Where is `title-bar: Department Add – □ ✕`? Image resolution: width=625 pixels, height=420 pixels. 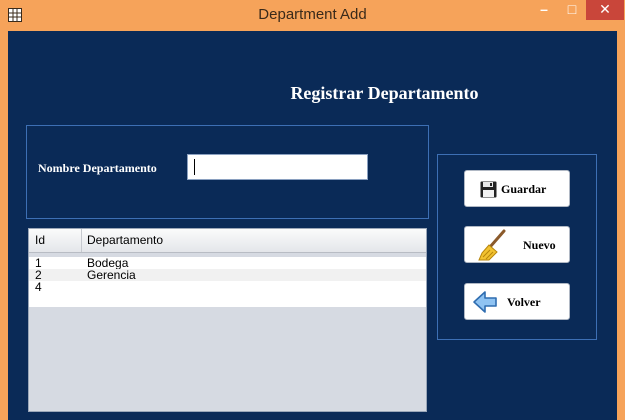
title-bar: Department Add – □ ✕ is located at coordinates (312, 15).